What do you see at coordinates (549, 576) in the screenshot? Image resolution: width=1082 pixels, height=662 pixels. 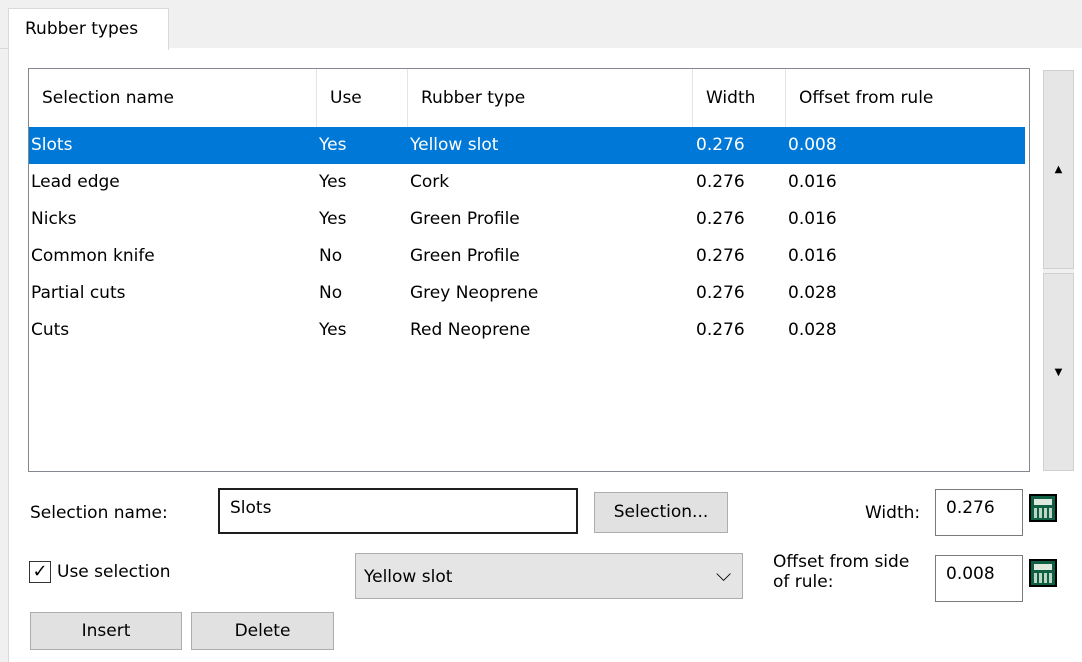 I see `rubber-type-dropdown: Yellow slot ⌵` at bounding box center [549, 576].